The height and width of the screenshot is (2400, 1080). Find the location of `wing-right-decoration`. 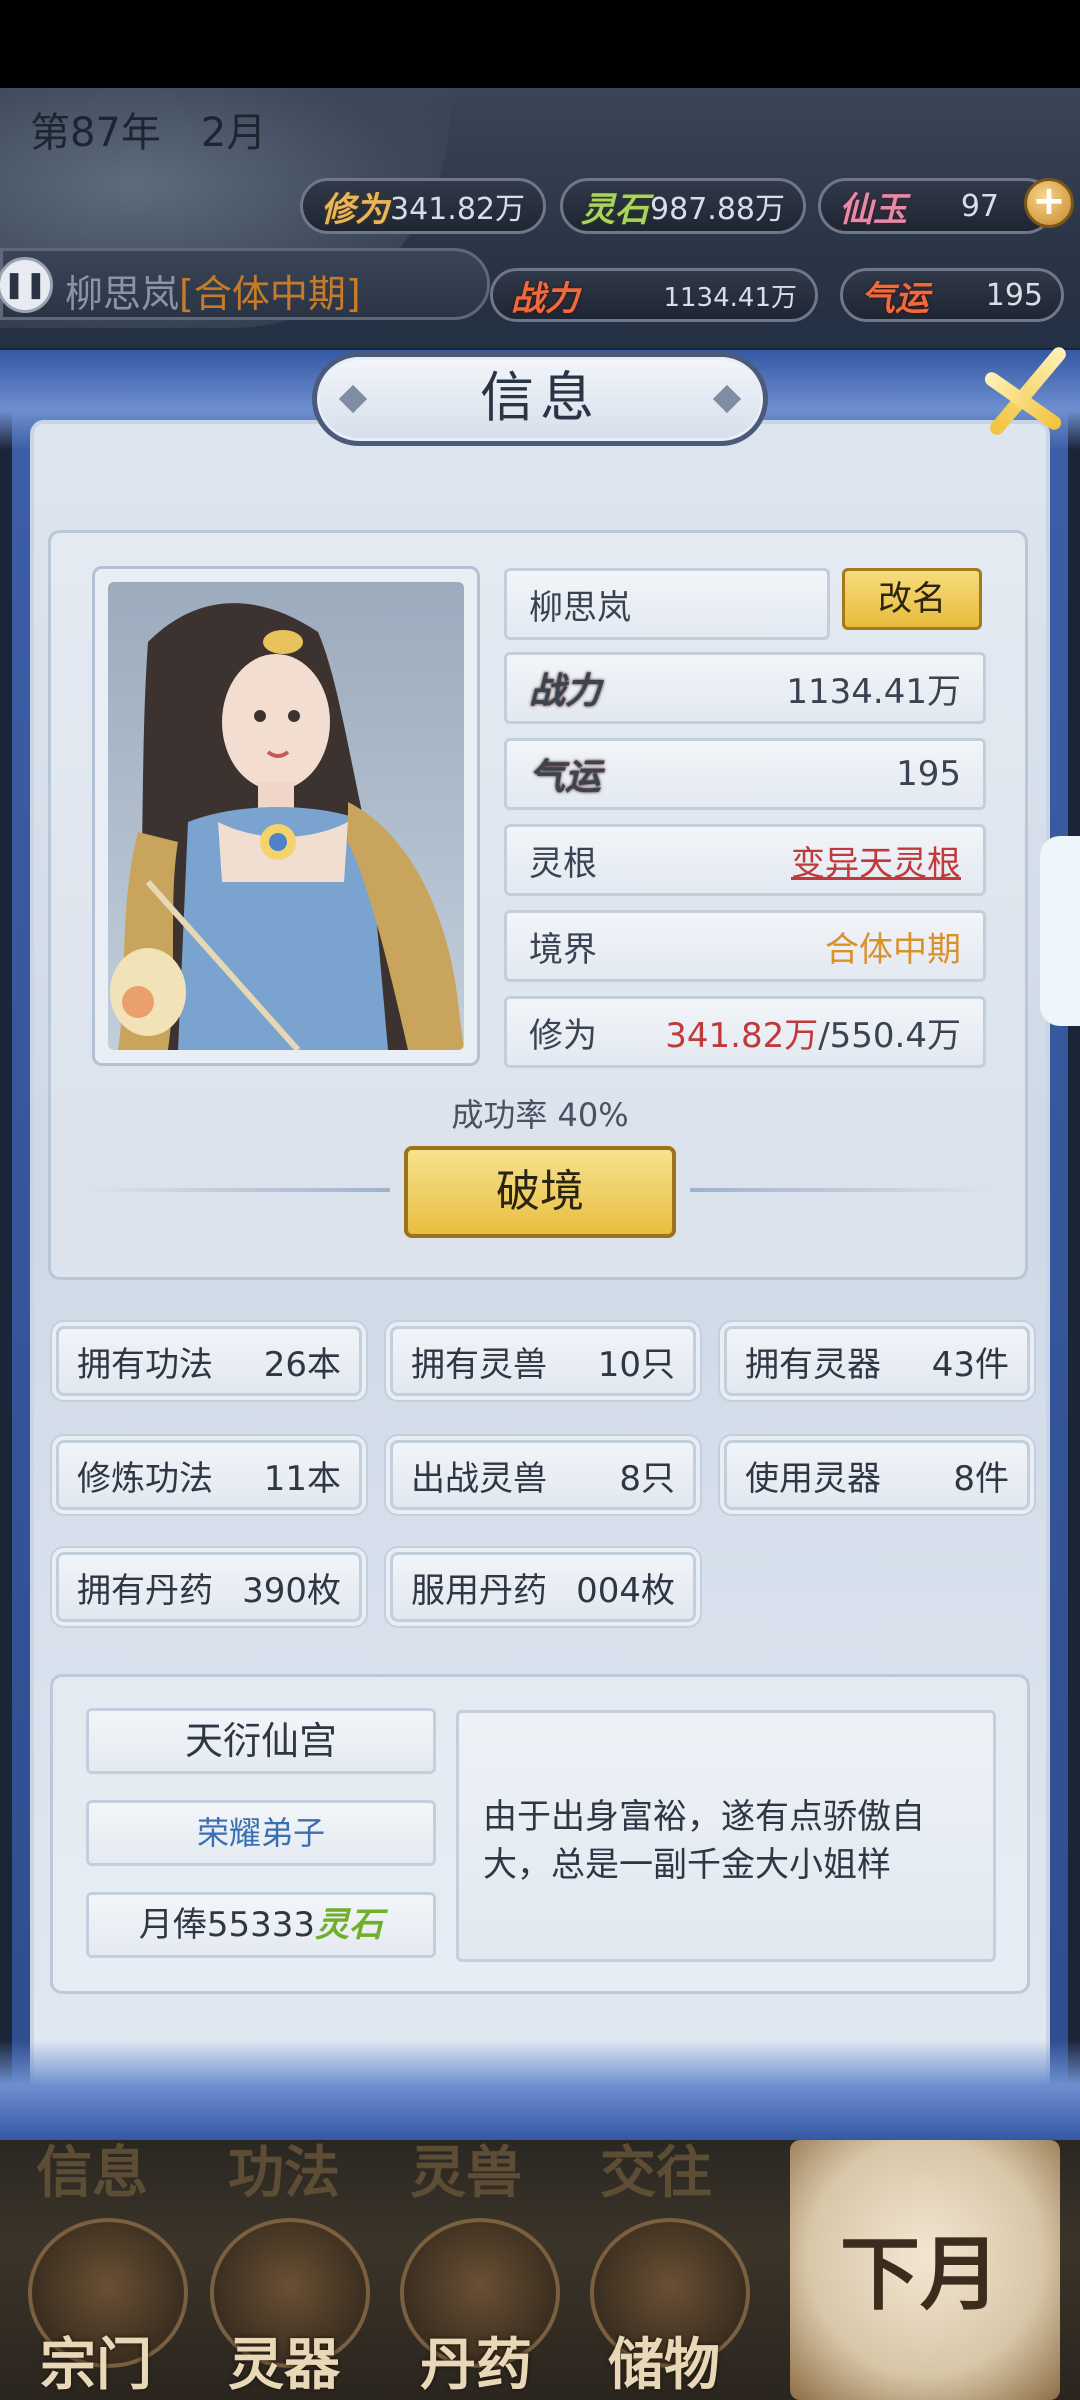

wing-right-decoration is located at coordinates (840, 1190).